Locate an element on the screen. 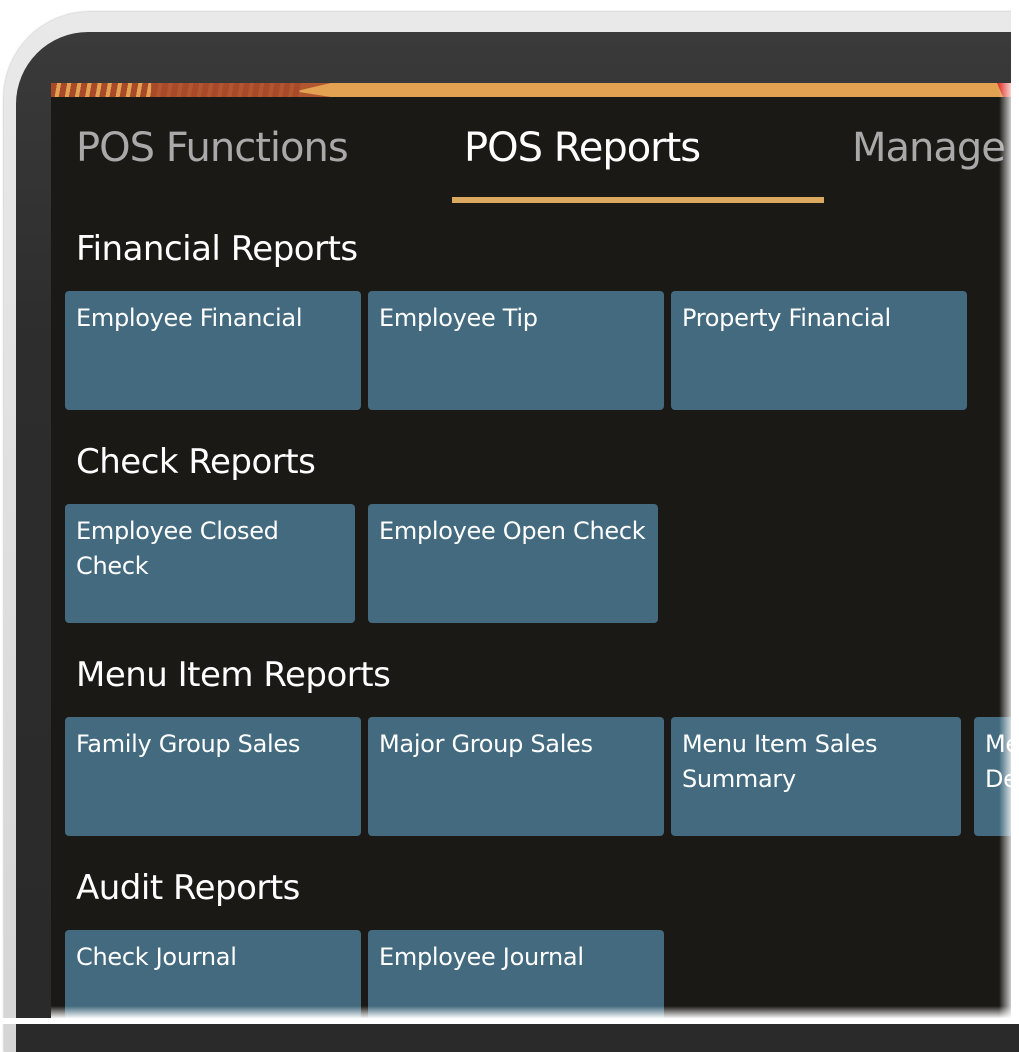  tab-pos-reports: POS Reports is located at coordinates (582, 148).